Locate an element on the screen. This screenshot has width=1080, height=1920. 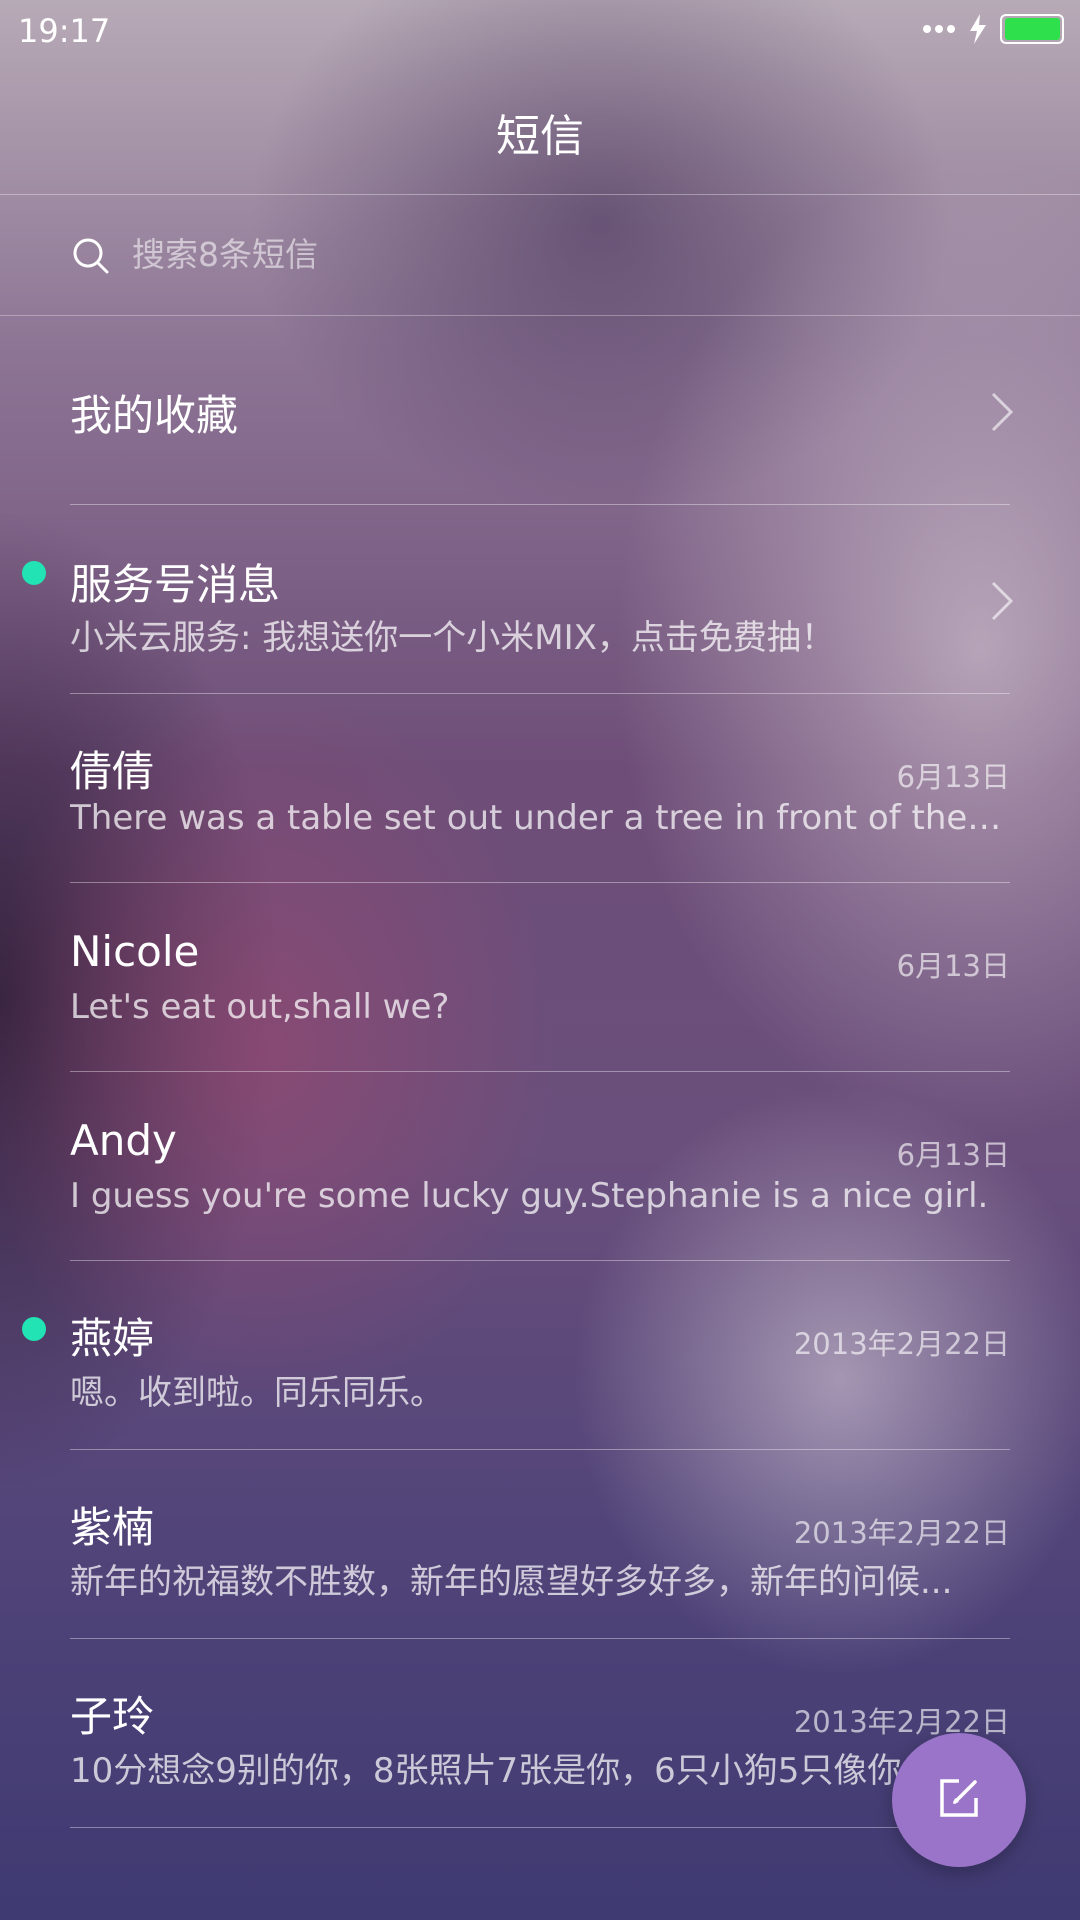
favorites-label: 我的收藏 is located at coordinates (154, 415).